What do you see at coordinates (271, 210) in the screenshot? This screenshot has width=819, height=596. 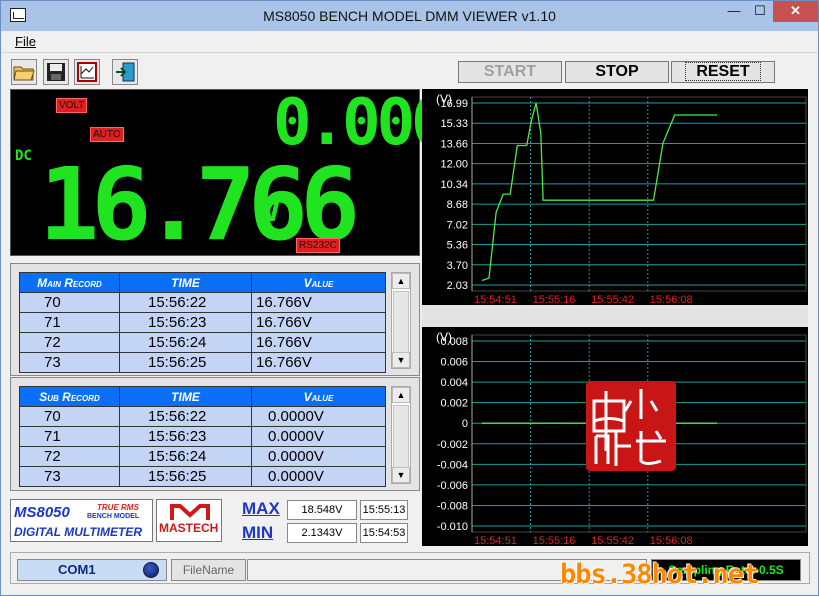 I see `unit-label: V` at bounding box center [271, 210].